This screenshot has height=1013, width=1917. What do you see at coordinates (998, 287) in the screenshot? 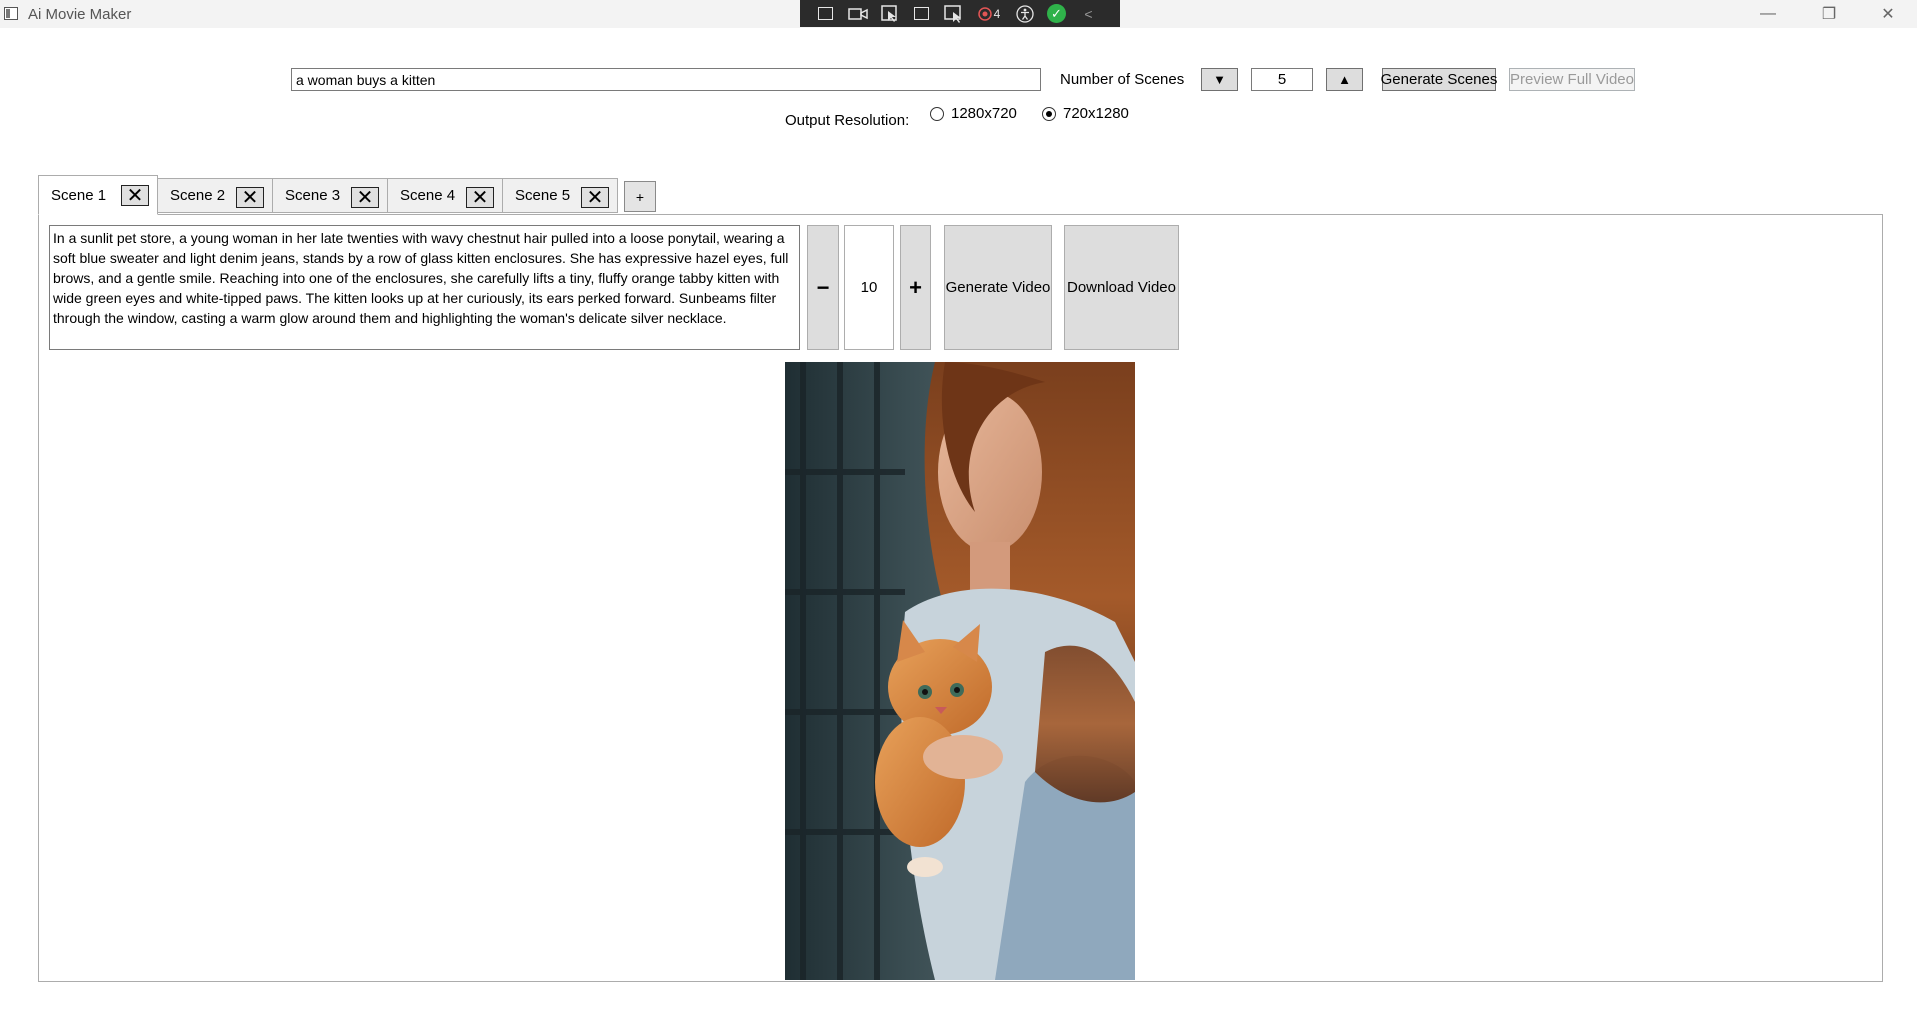
I see `generate-video-button: Generate Video` at bounding box center [998, 287].